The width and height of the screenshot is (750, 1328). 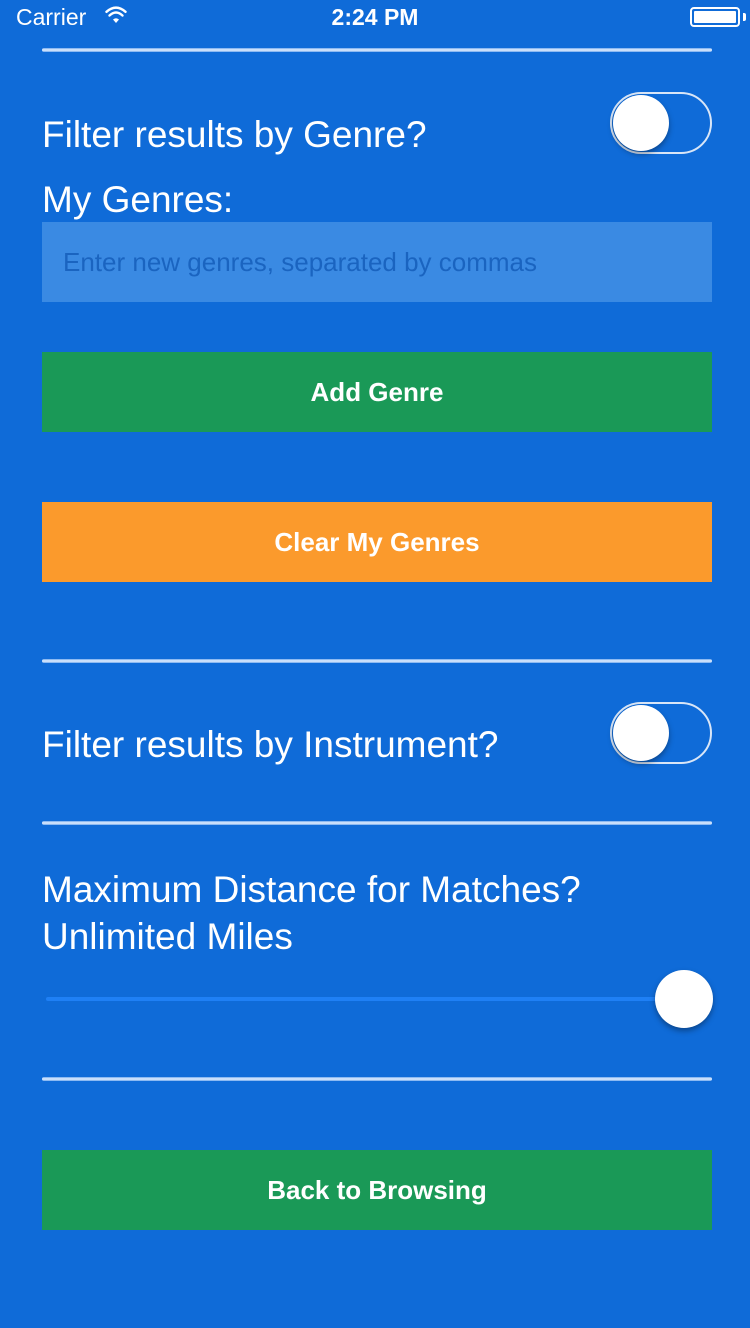 What do you see at coordinates (377, 392) in the screenshot?
I see `add-genre-button: Add Genre` at bounding box center [377, 392].